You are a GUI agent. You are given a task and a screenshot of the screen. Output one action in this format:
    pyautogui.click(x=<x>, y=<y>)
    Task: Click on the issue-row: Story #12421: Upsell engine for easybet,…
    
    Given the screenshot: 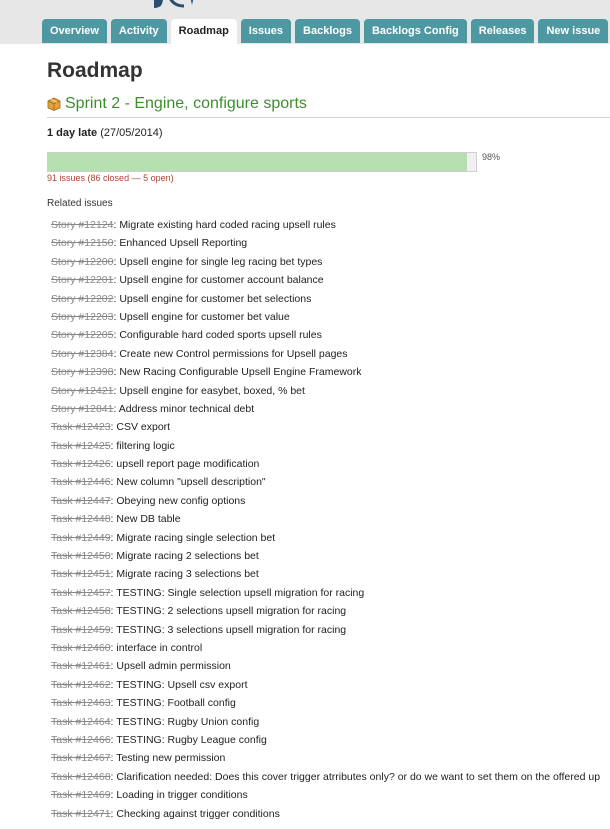 What is the action you would take?
    pyautogui.click(x=325, y=394)
    